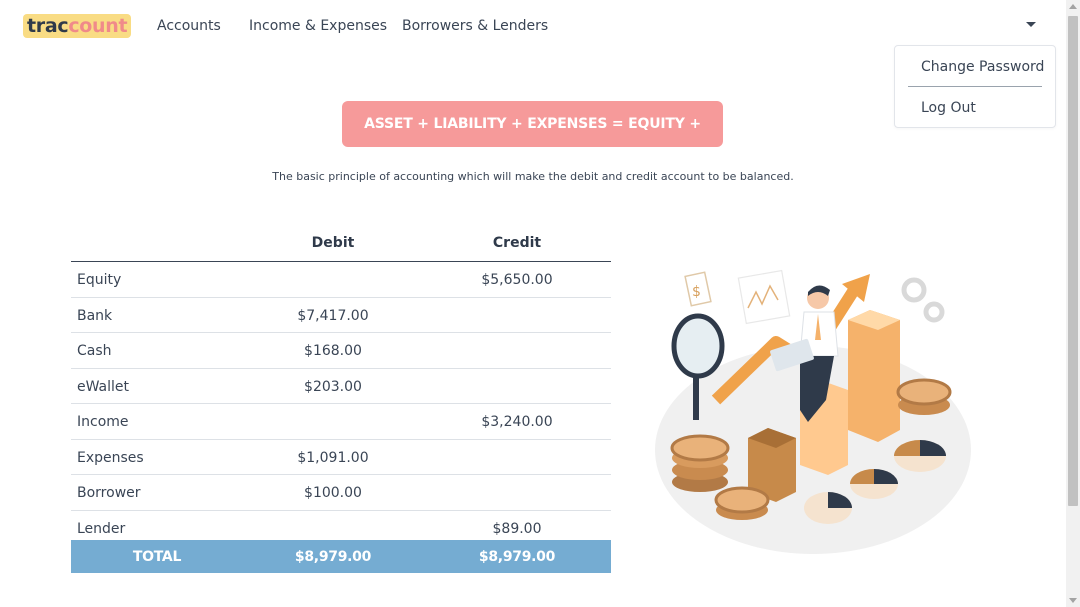  I want to click on scroll-up-arrow-icon, so click(1073, 6).